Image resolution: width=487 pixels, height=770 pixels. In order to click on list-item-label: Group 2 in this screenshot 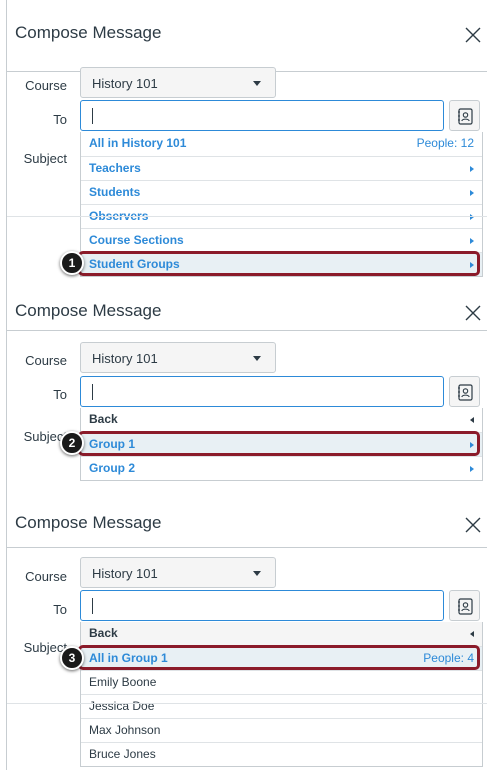, I will do `click(112, 468)`.